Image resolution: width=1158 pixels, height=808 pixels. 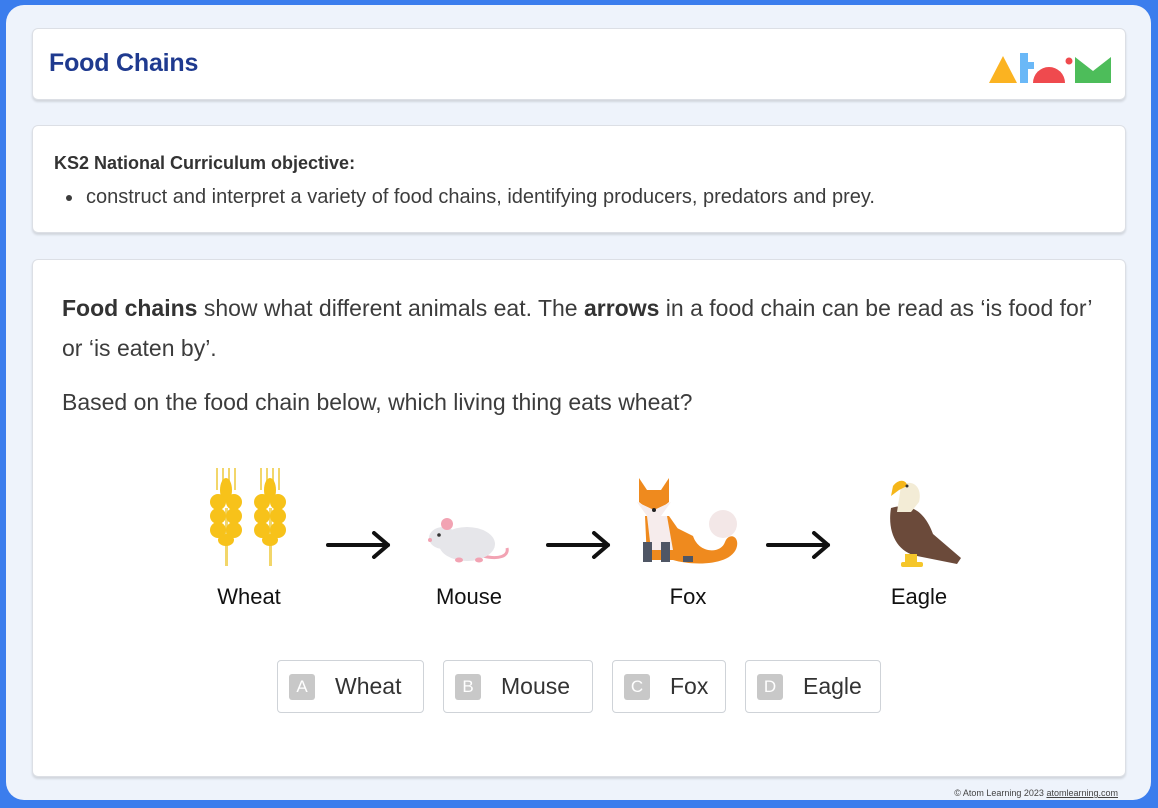 What do you see at coordinates (925, 523) in the screenshot?
I see `eagle-icon` at bounding box center [925, 523].